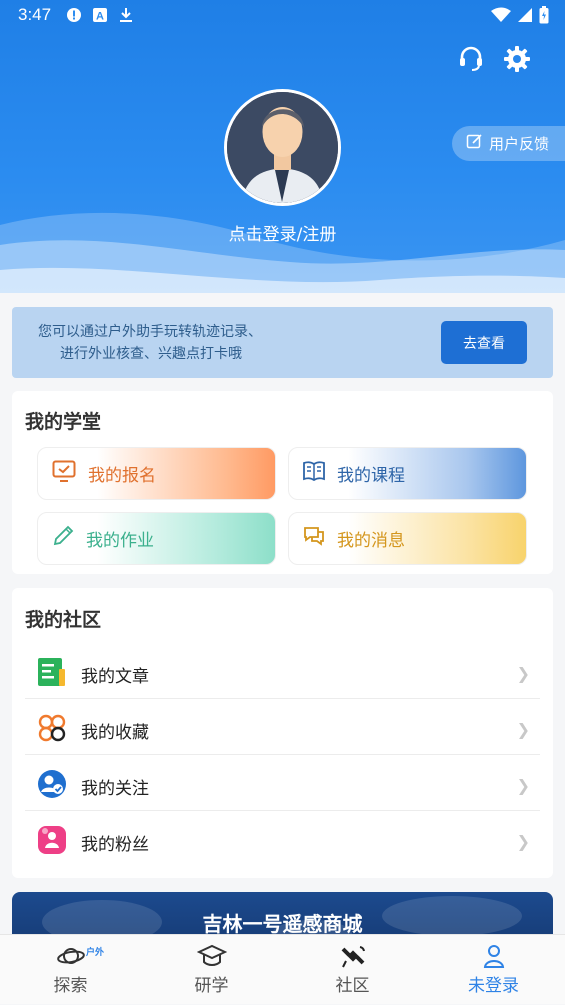 The height and width of the screenshot is (1005, 565). I want to click on nav-profile-label: 未登录, so click(493, 986).